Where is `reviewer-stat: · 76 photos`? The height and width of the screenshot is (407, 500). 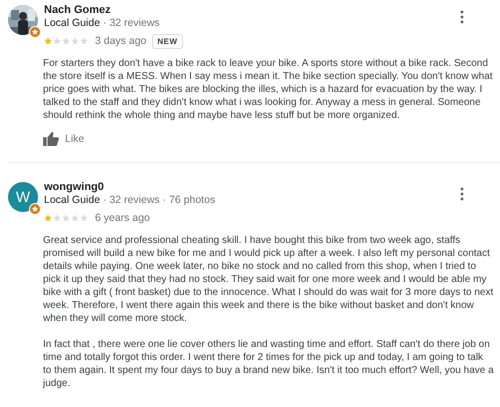 reviewer-stat: · 76 photos is located at coordinates (189, 200).